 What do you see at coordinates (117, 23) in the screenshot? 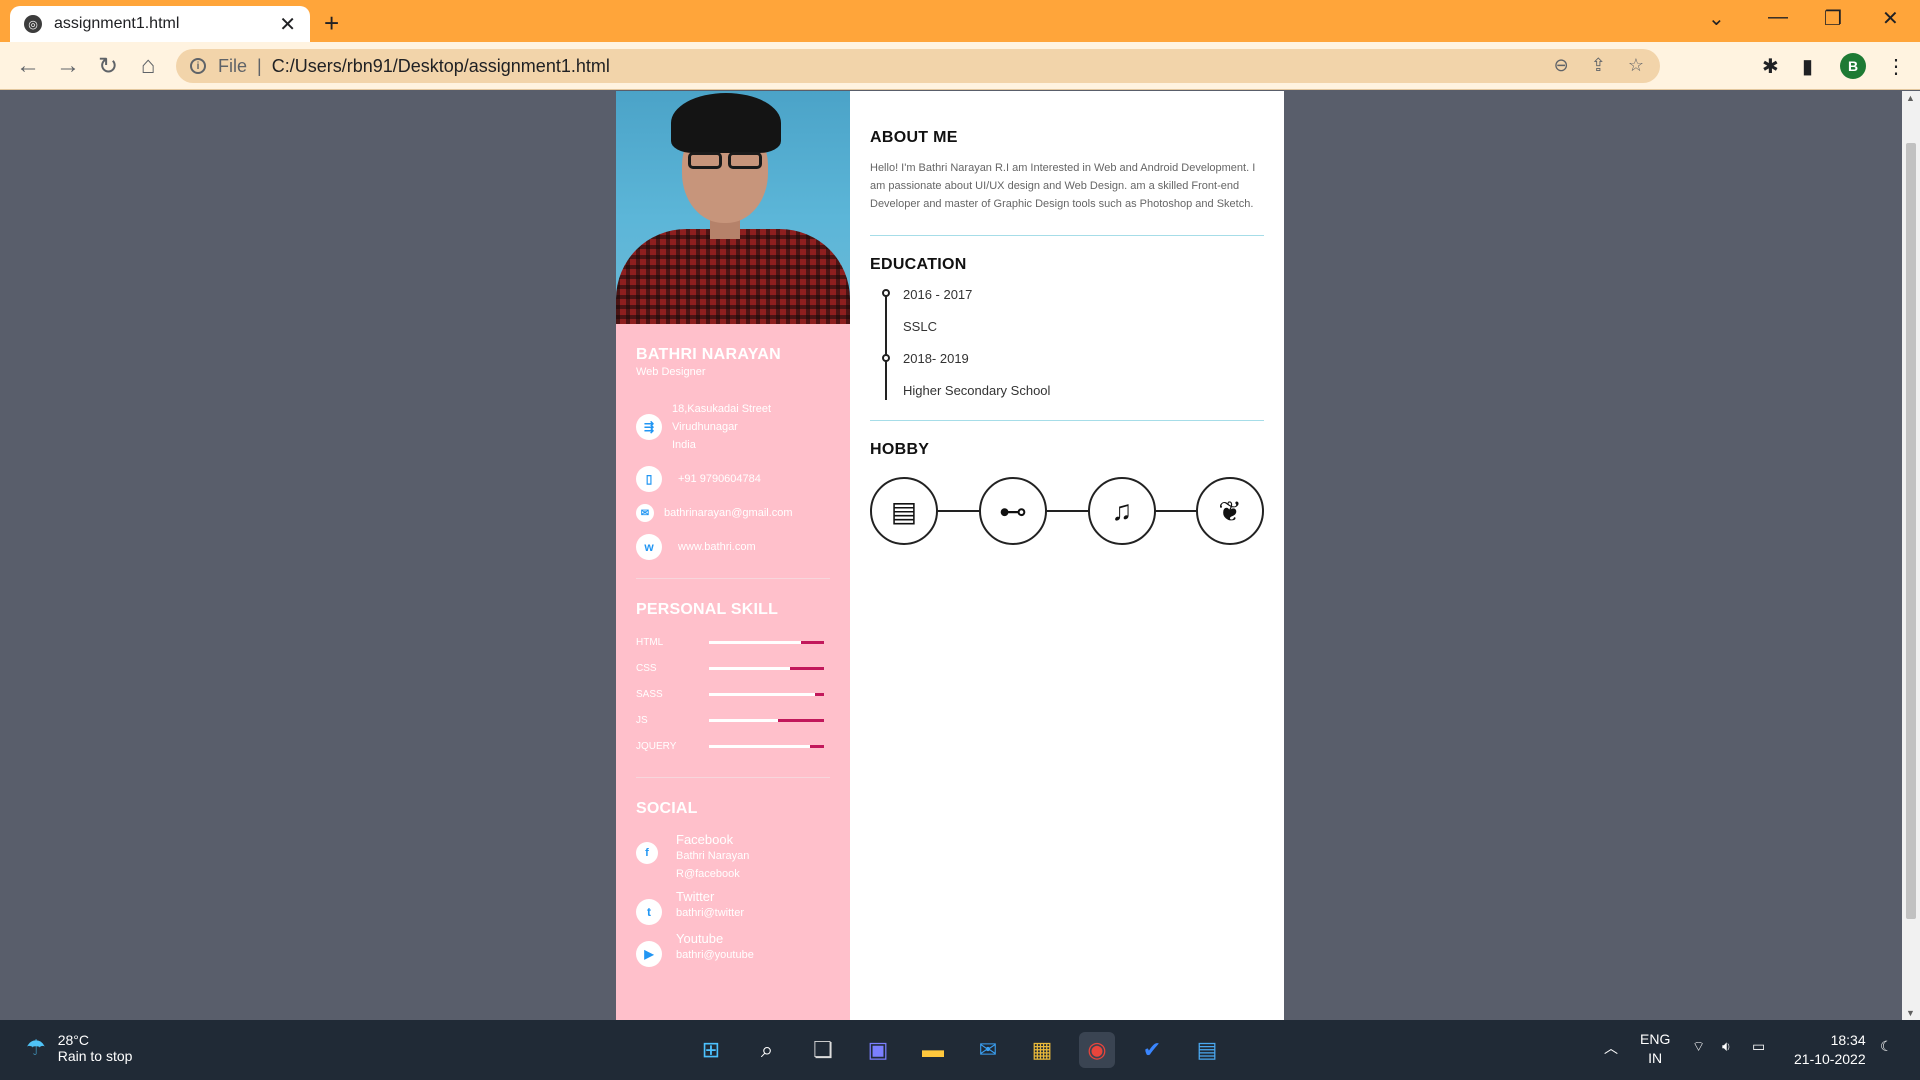
I see `tab-title: assignment1.html` at bounding box center [117, 23].